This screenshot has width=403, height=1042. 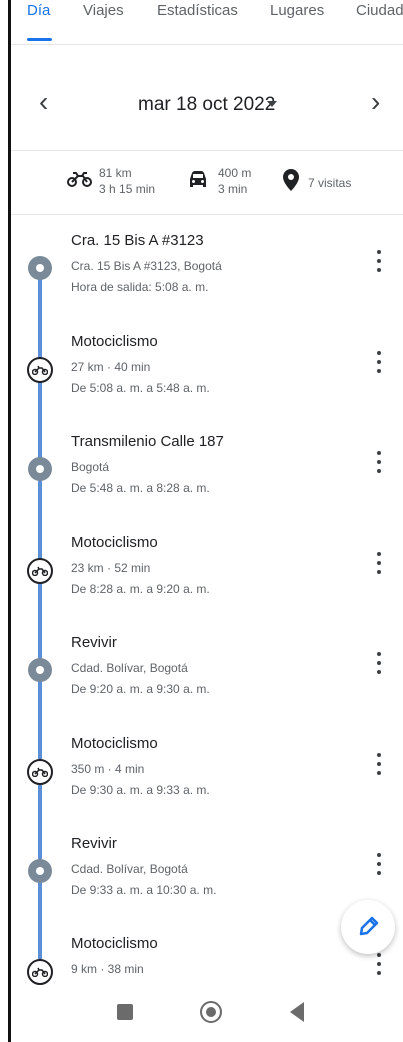 I want to click on day-summary: 81 km 3 h 15 min 400 m 3 min 7 visitas, so click(x=207, y=182).